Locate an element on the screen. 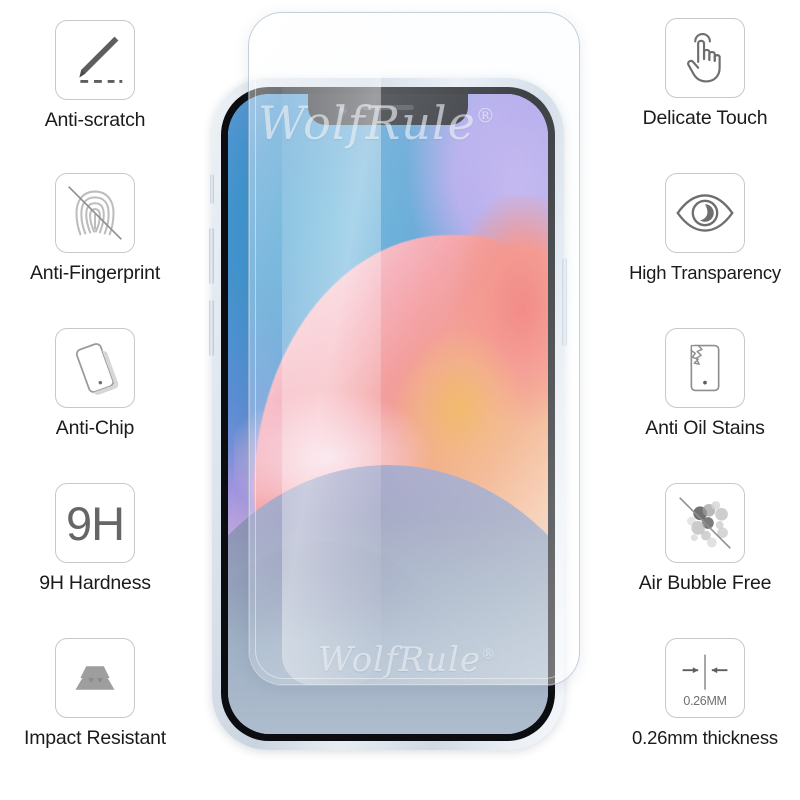 The width and height of the screenshot is (800, 800). feature-air-bubble-free: Air Bubble Free is located at coordinates (705, 542).